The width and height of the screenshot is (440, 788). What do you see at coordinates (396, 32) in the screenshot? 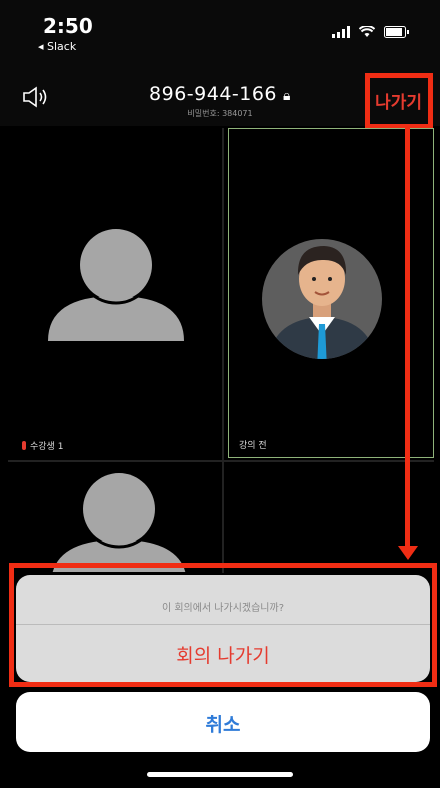
I see `battery-icon` at bounding box center [396, 32].